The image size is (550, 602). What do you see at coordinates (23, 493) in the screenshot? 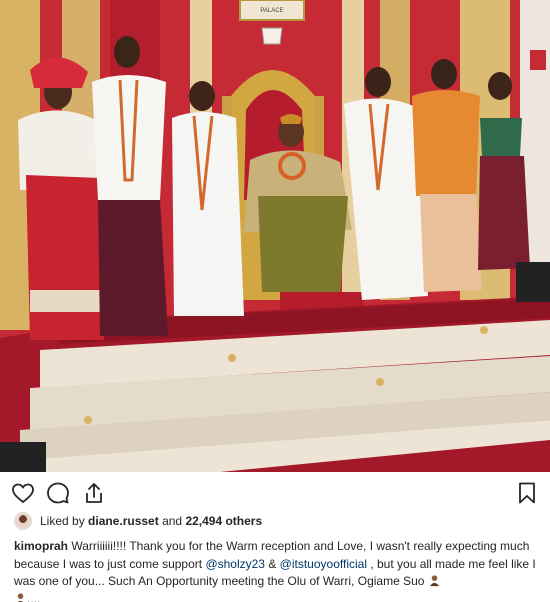
I see `heart-outline-icon` at bounding box center [23, 493].